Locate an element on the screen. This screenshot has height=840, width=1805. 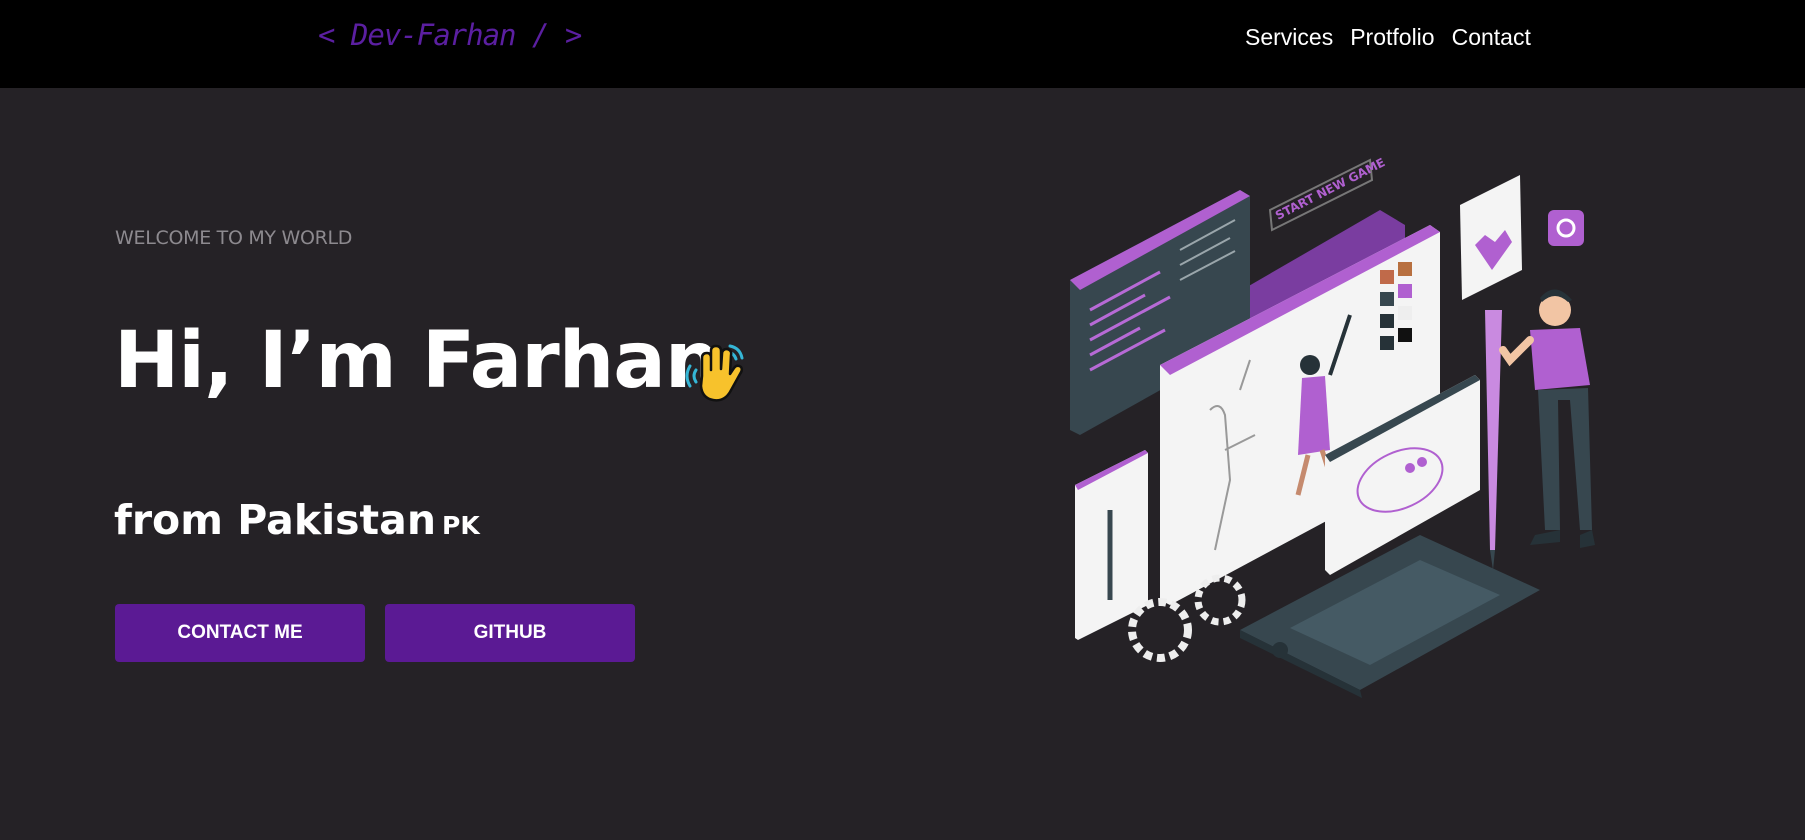
subtitle-text: from Pakistan is located at coordinates (275, 520).